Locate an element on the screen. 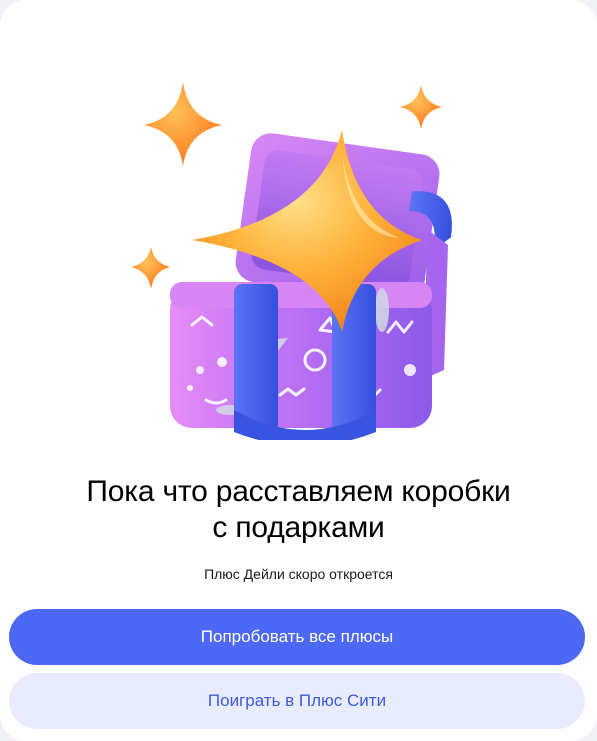 This screenshot has width=597, height=741. try-all-plus-button: Попробовать все плюсы is located at coordinates (297, 637).